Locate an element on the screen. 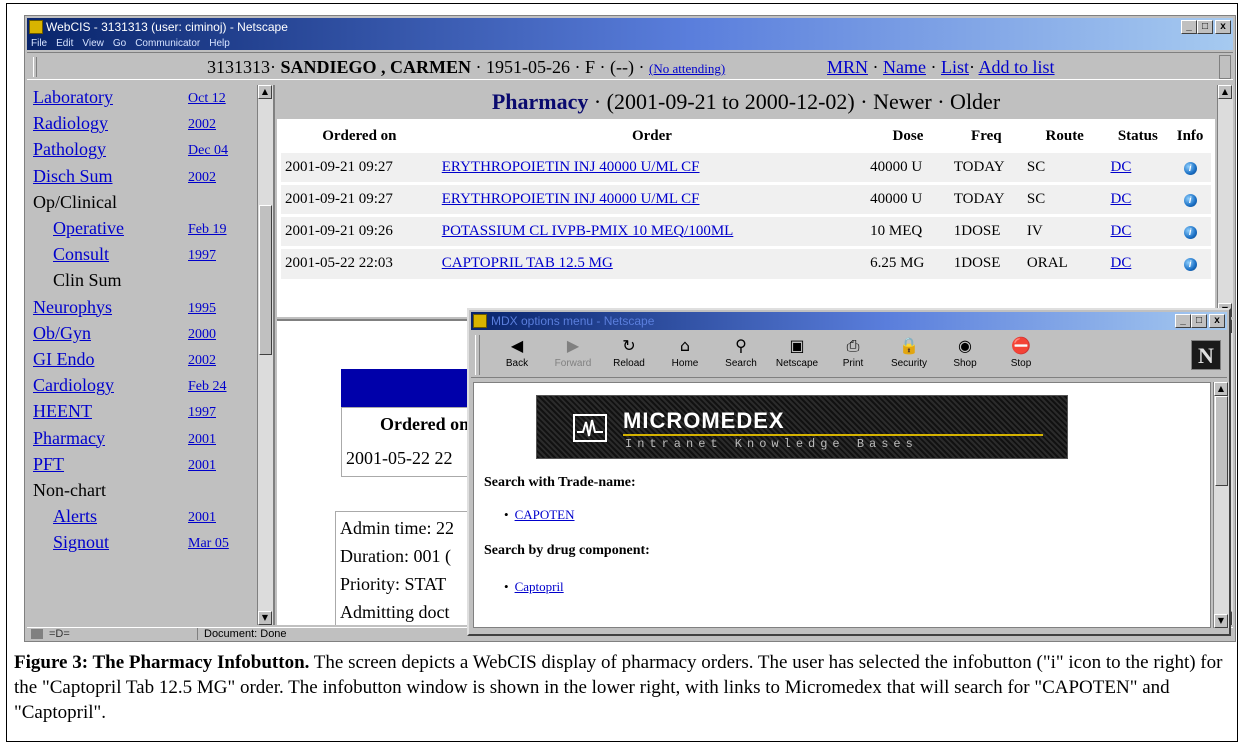 Image resolution: width=1244 pixels, height=747 pixels. search-button: ⚲ Search is located at coordinates (741, 356).